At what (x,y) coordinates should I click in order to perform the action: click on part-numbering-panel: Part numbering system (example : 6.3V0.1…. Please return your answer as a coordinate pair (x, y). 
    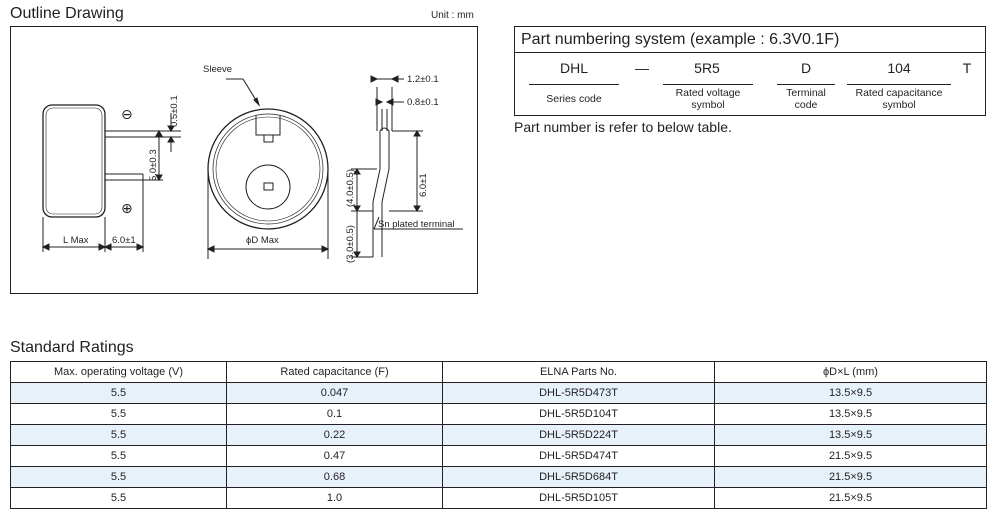
    Looking at the image, I should click on (750, 71).